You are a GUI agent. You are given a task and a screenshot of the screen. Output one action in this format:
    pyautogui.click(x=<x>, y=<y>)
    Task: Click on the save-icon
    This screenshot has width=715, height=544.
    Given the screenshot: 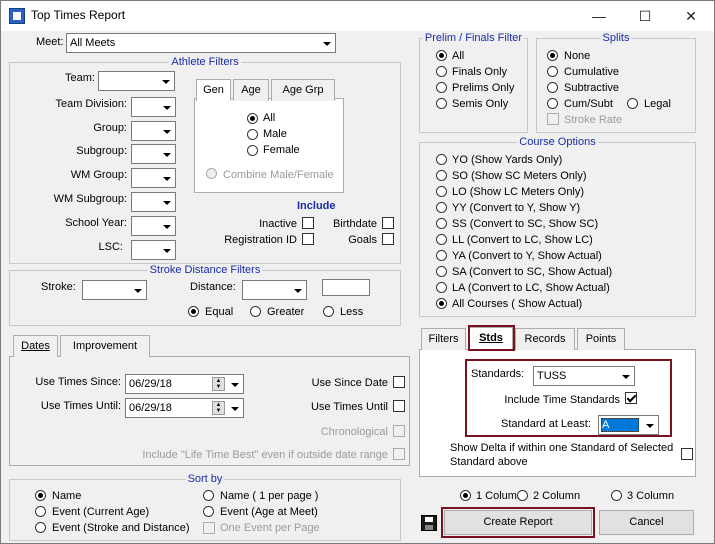 What is the action you would take?
    pyautogui.click(x=429, y=523)
    